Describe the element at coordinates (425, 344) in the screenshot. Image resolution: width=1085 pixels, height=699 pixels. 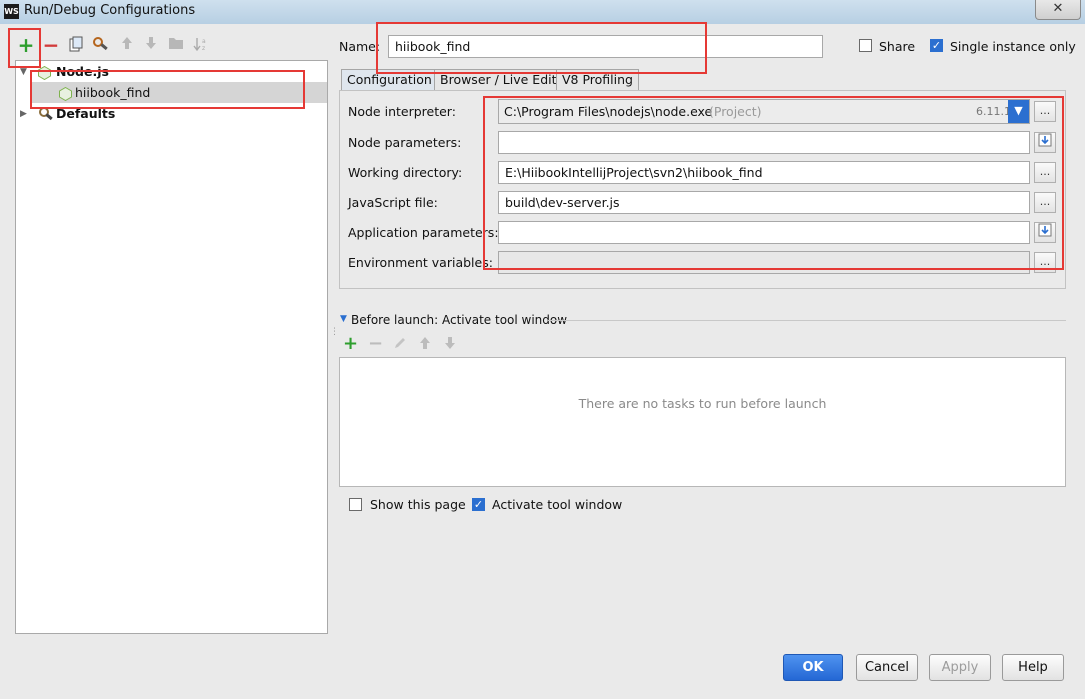
I see `move-task-up-icon` at that location.